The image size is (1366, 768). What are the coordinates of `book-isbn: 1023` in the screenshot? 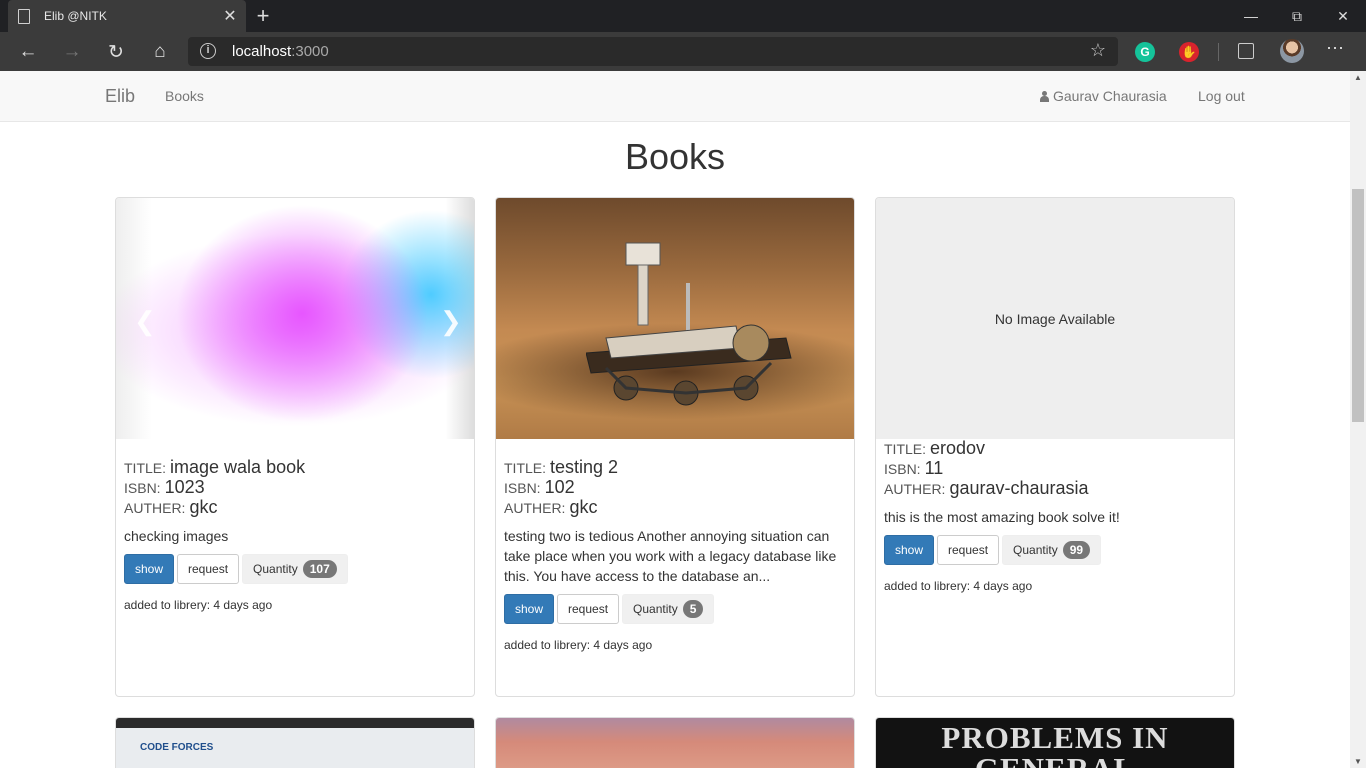 It's located at (184, 487).